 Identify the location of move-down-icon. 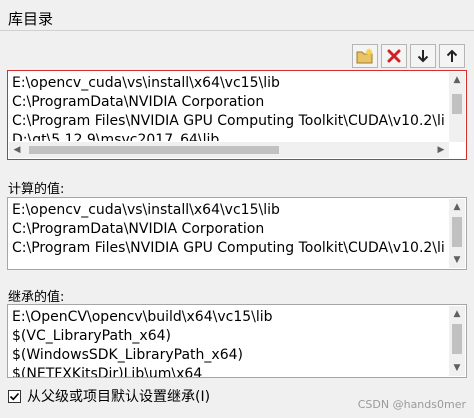
(423, 56).